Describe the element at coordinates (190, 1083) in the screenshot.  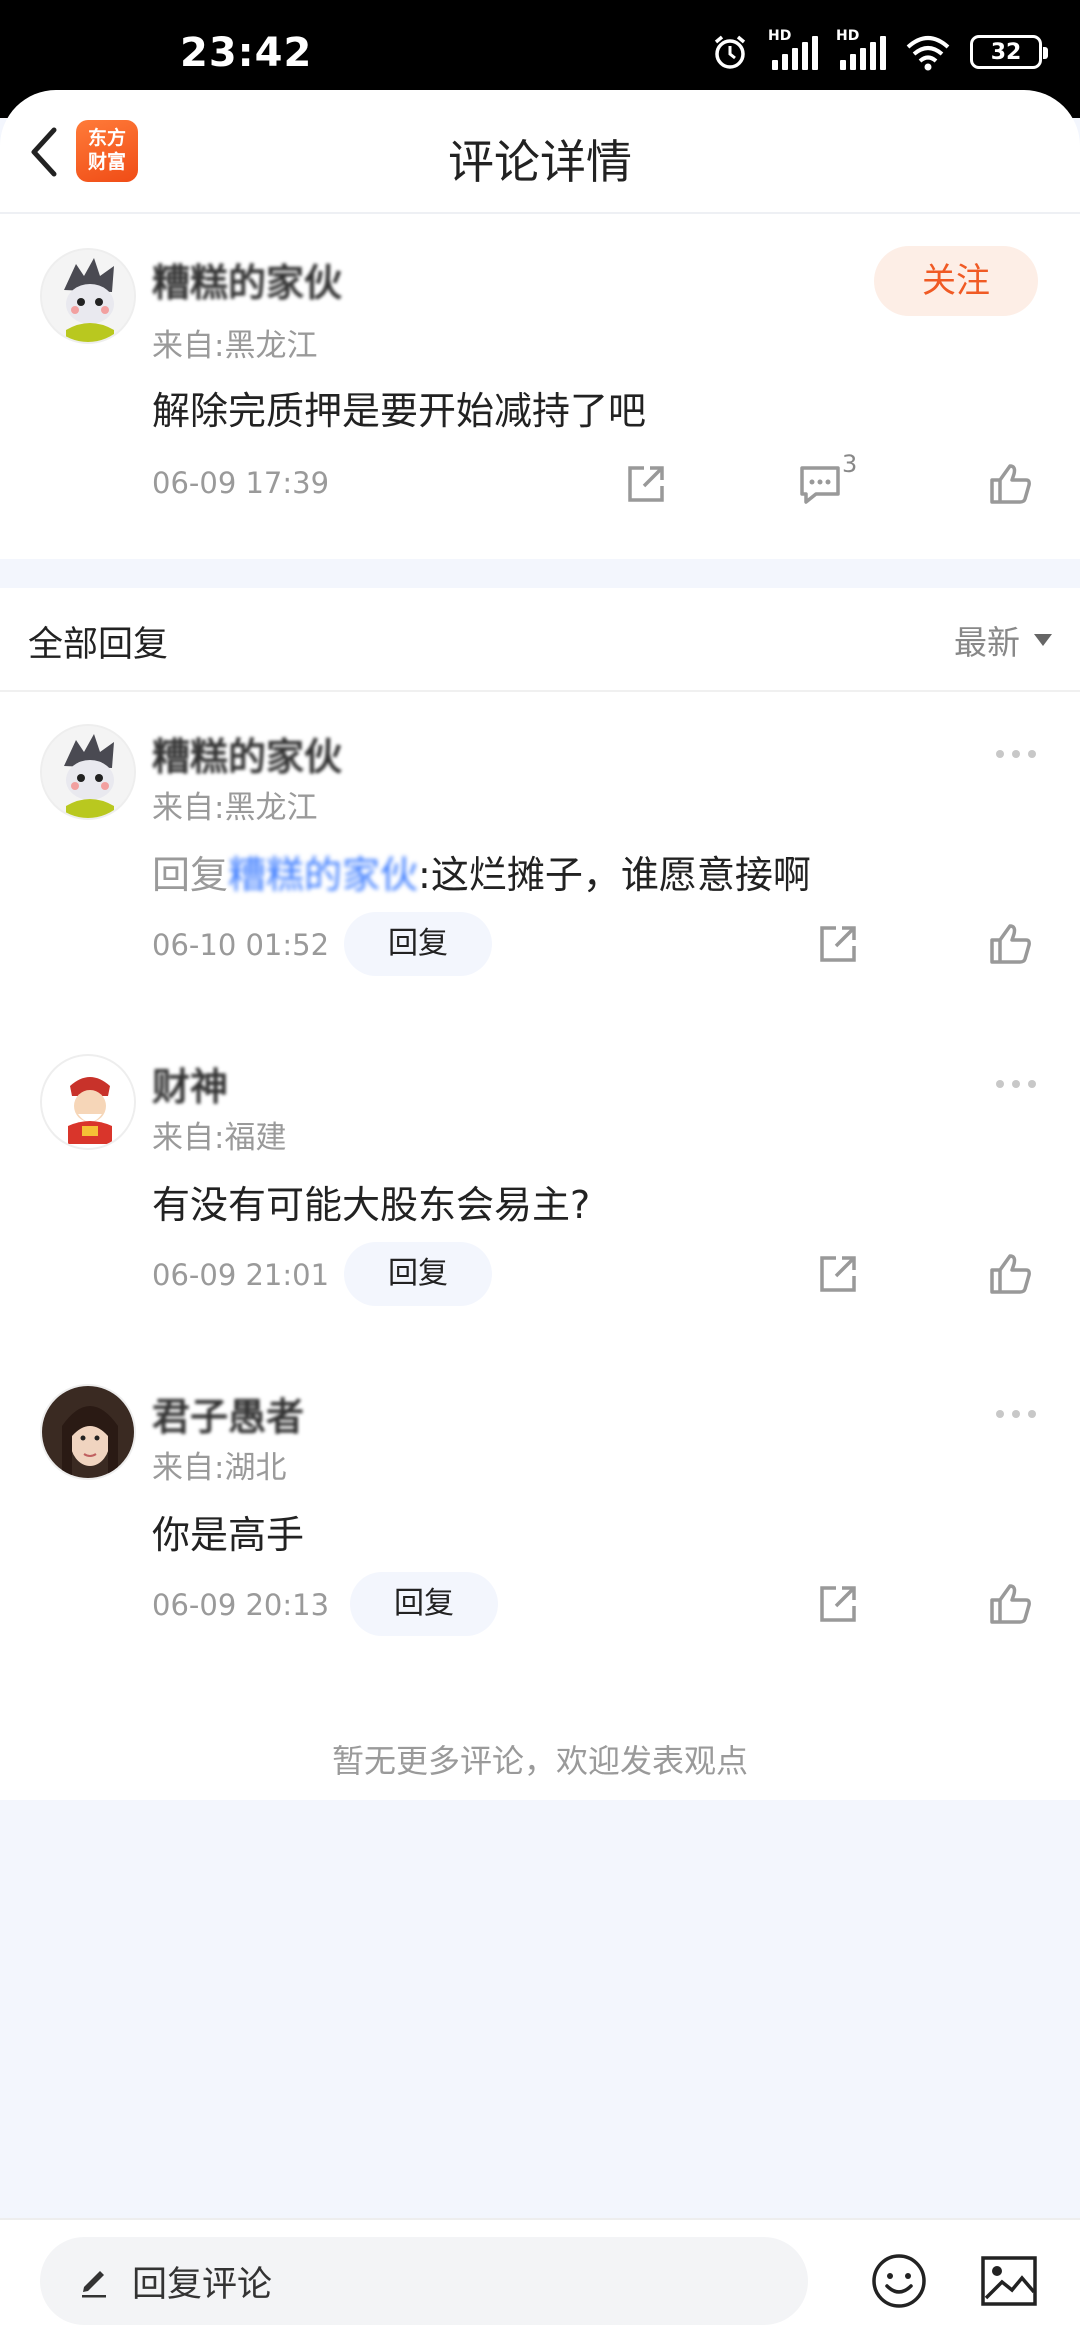
I see `username: 财神` at that location.